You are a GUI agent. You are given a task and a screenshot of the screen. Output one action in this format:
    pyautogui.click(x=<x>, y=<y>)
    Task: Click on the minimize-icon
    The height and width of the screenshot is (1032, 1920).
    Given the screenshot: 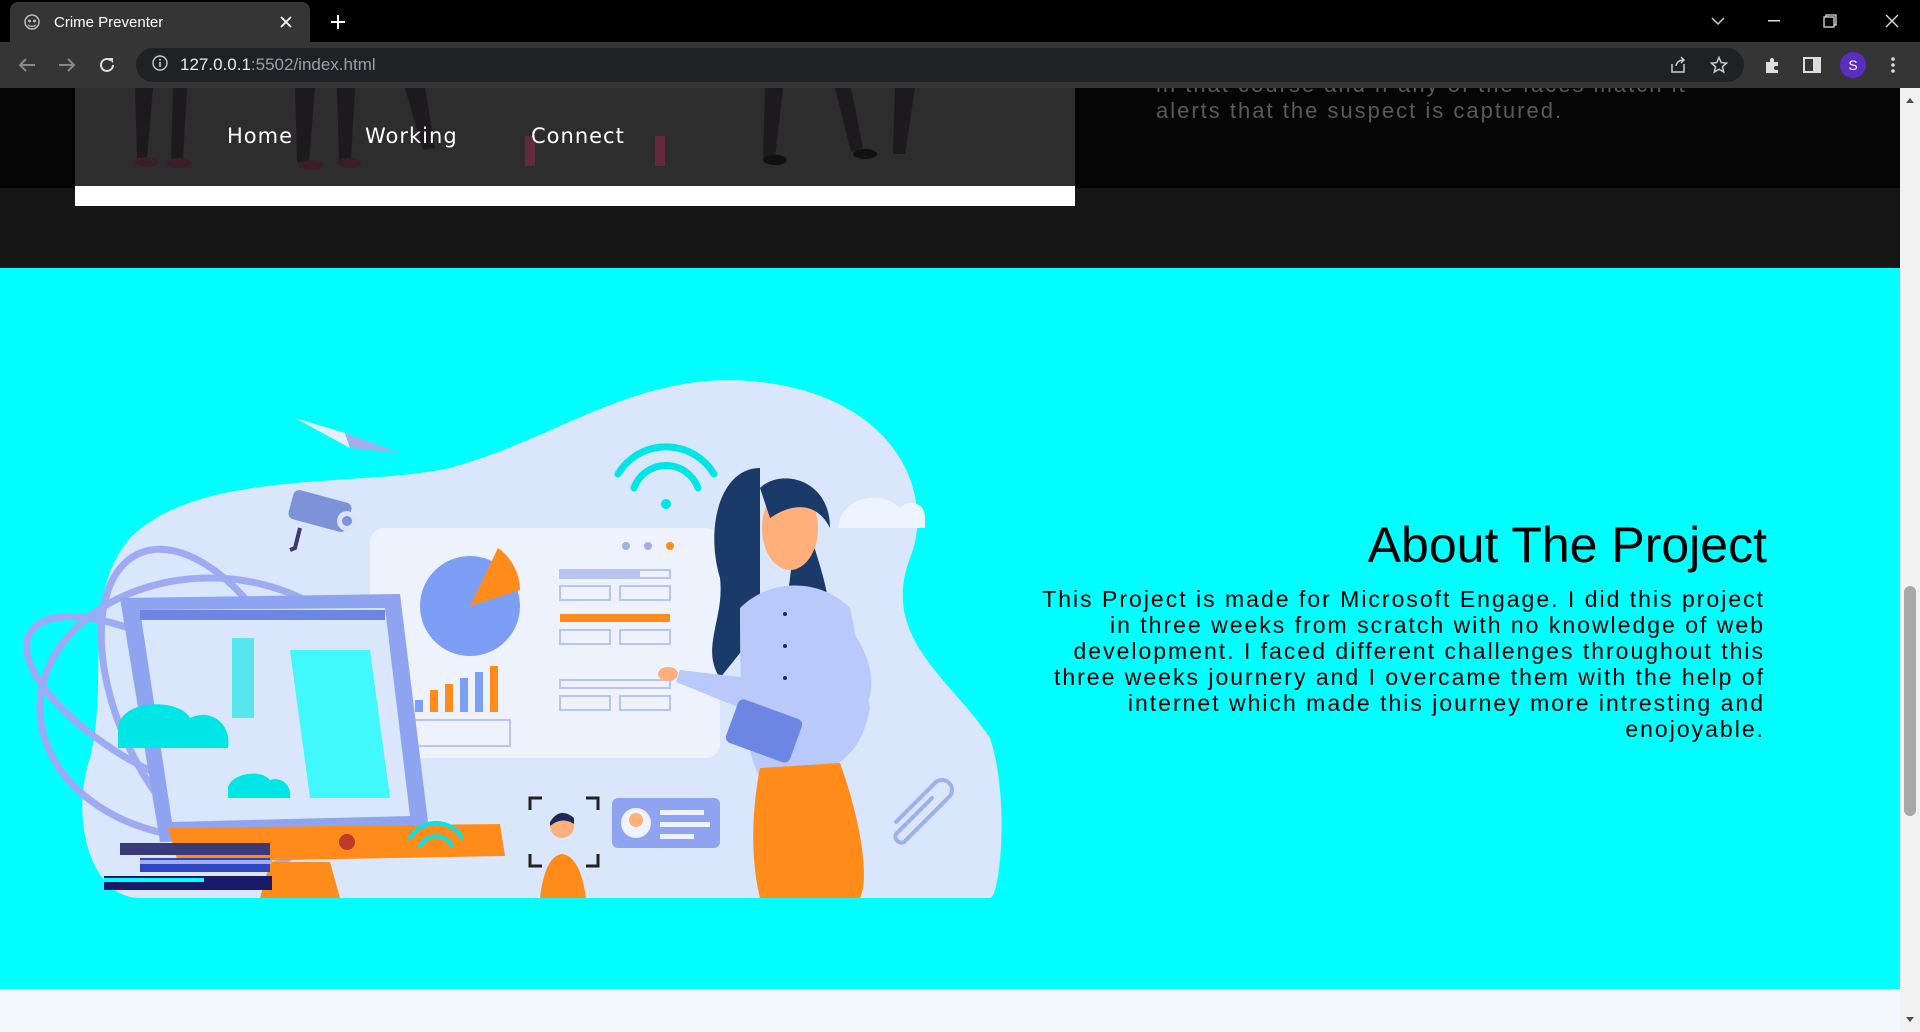 What is the action you would take?
    pyautogui.click(x=1774, y=21)
    